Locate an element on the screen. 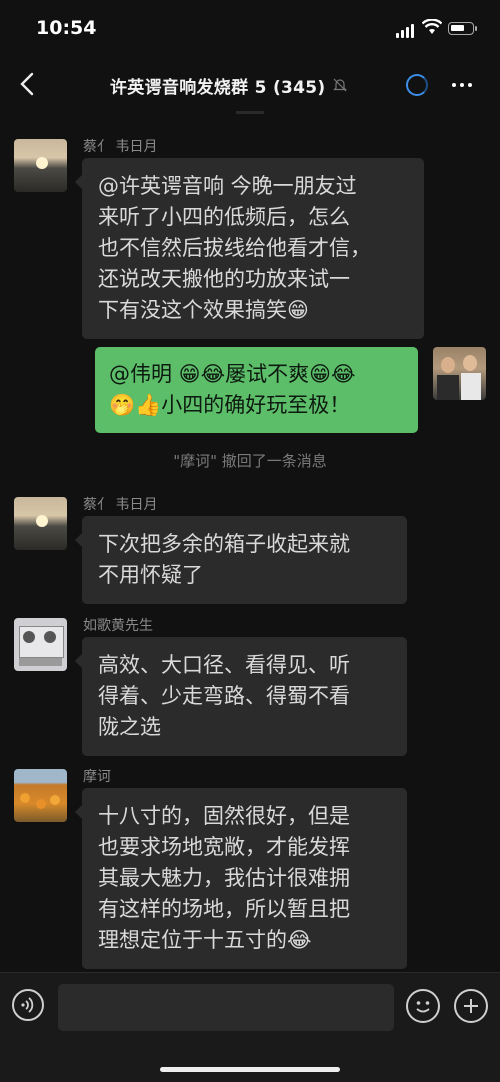 The height and width of the screenshot is (1082, 500). chat-title-area: 许英谔音响发烧群 5 (345) is located at coordinates (229, 85).